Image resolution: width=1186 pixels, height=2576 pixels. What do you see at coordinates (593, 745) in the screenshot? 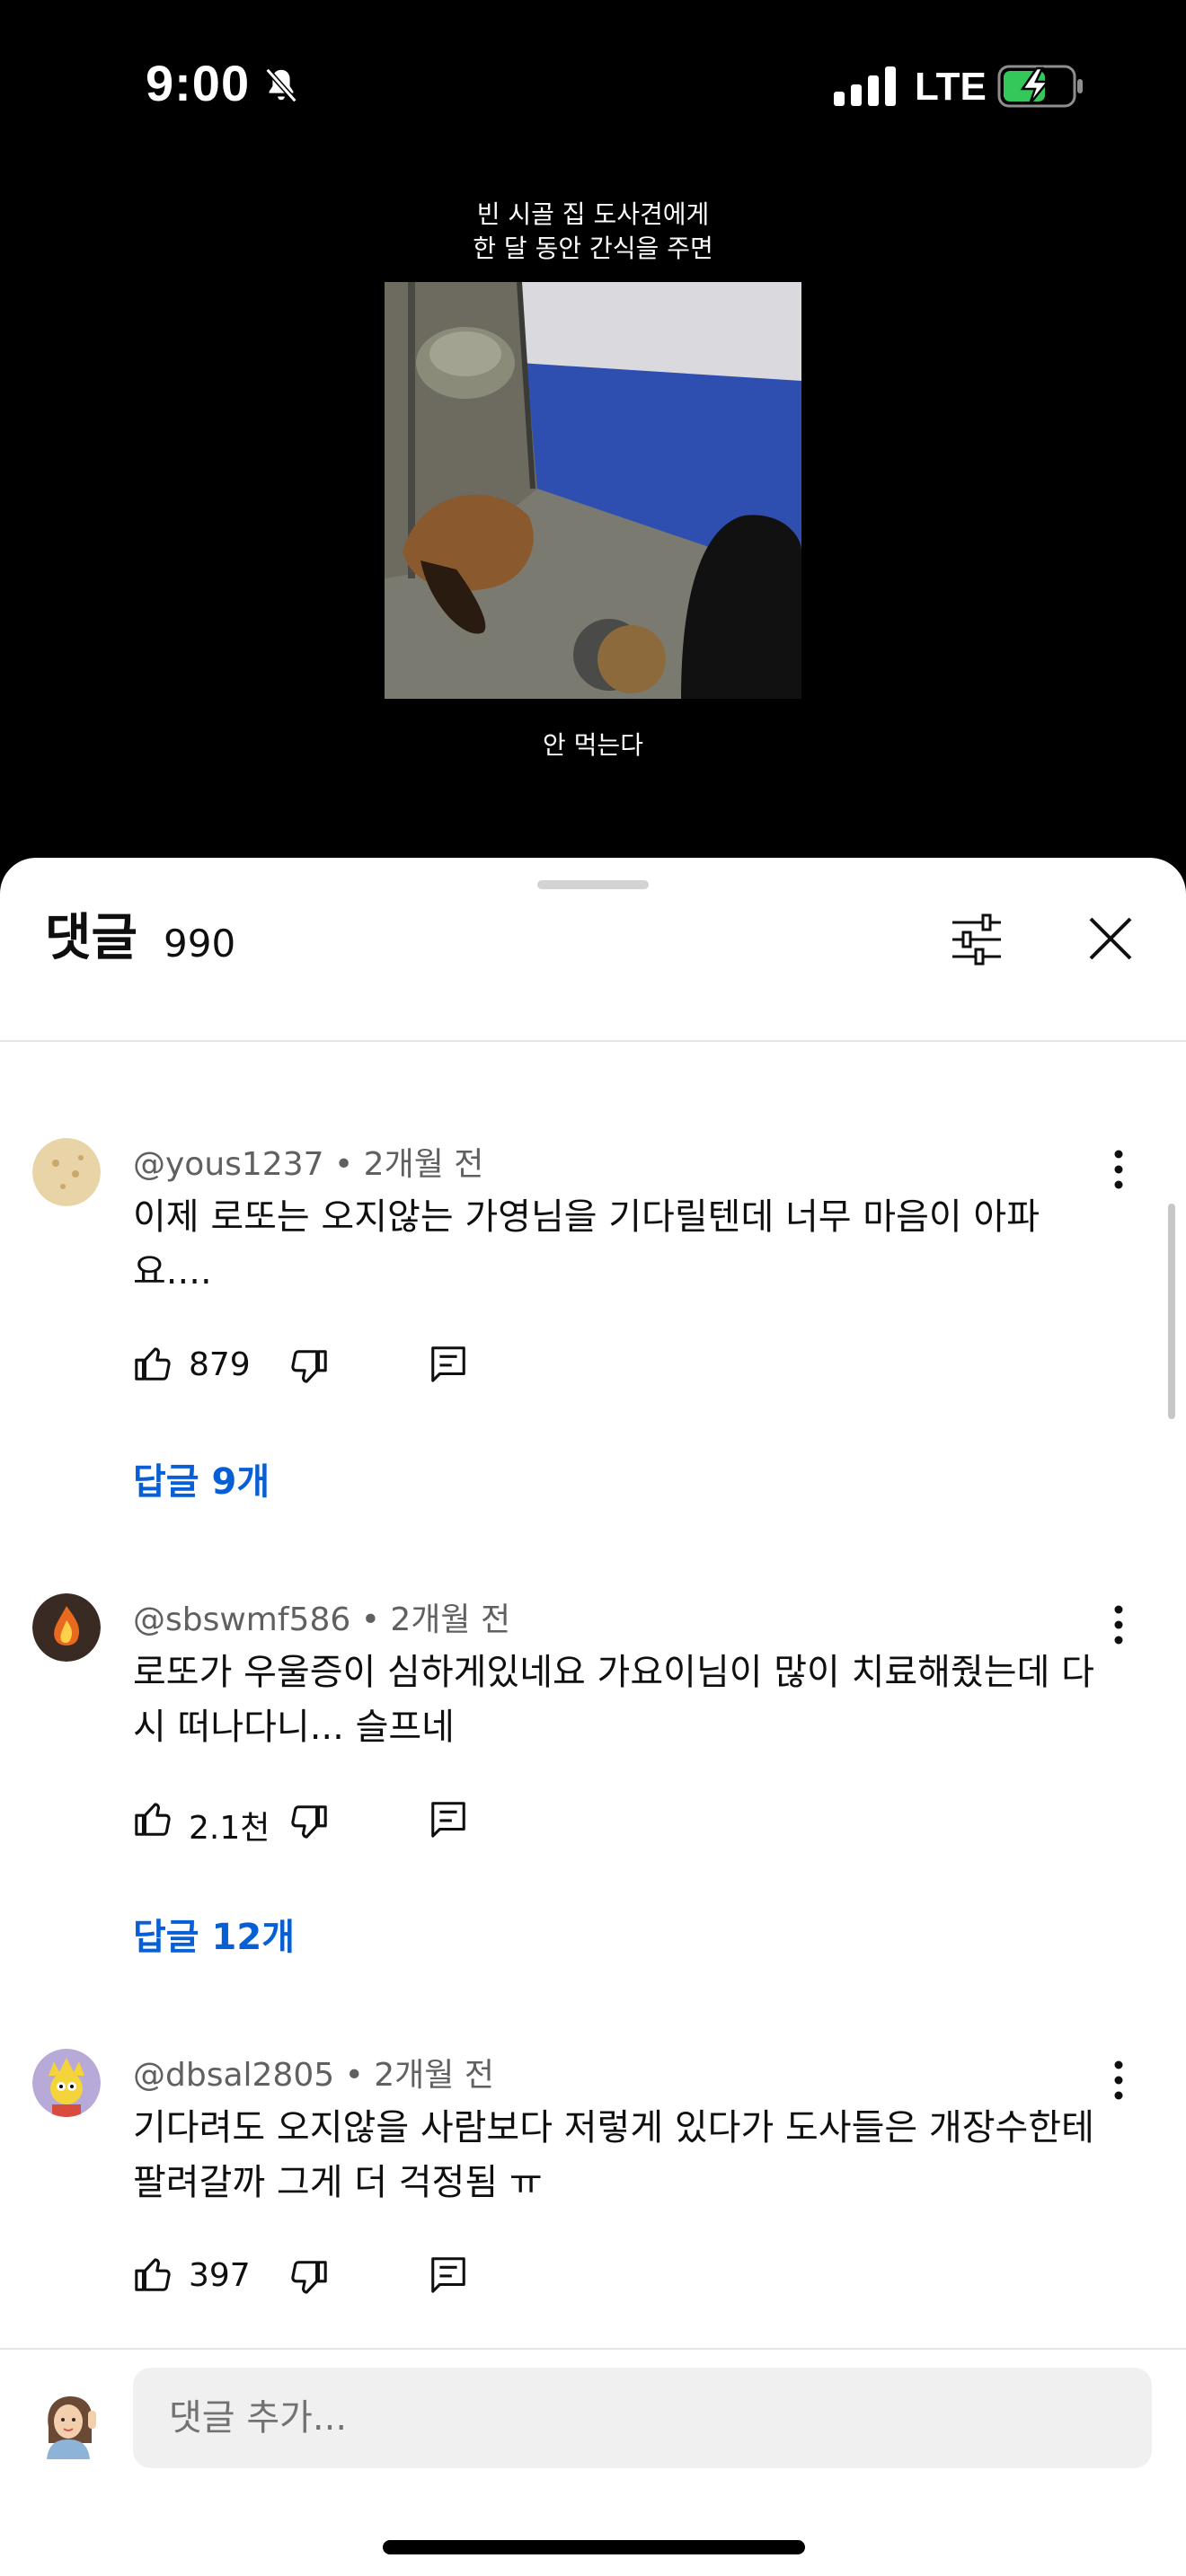
I see `video-caption-bottom: 안 먹는다` at bounding box center [593, 745].